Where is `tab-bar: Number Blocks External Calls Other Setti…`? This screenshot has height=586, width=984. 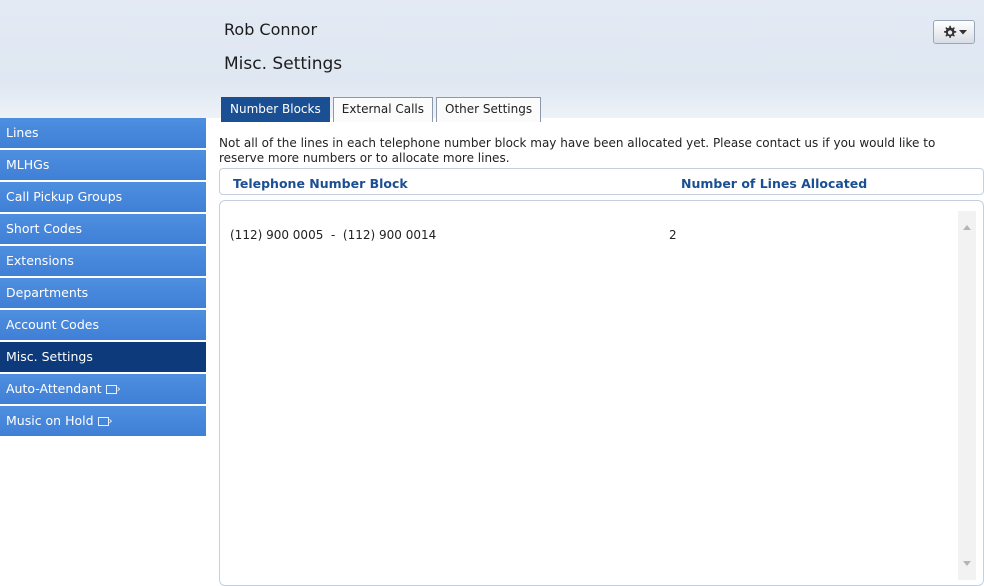
tab-bar: Number Blocks External Calls Other Setti… is located at coordinates (381, 109).